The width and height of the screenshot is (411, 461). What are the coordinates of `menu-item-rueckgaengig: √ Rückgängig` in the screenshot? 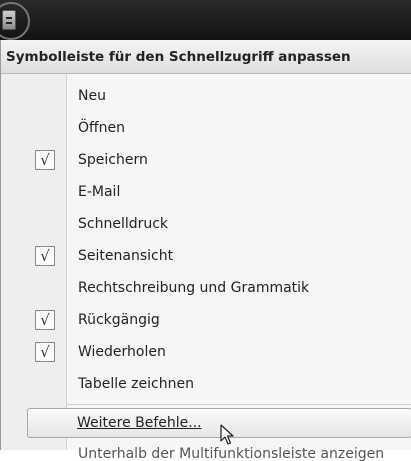 It's located at (206, 320).